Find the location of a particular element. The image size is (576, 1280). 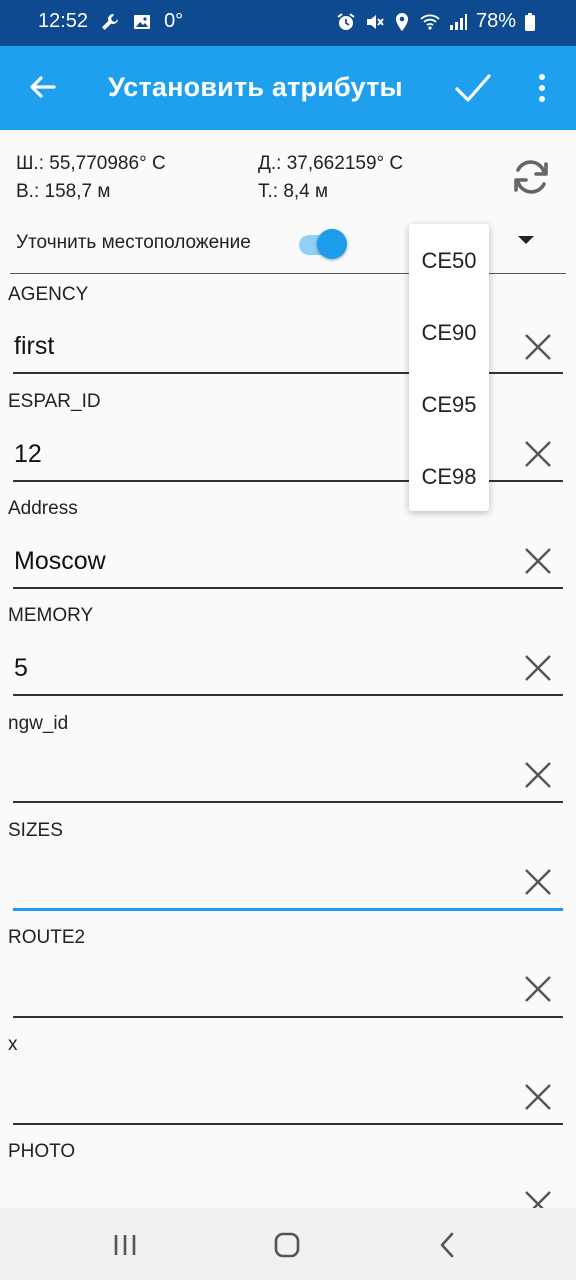

field-label: ESPAR_ID is located at coordinates (54, 401).